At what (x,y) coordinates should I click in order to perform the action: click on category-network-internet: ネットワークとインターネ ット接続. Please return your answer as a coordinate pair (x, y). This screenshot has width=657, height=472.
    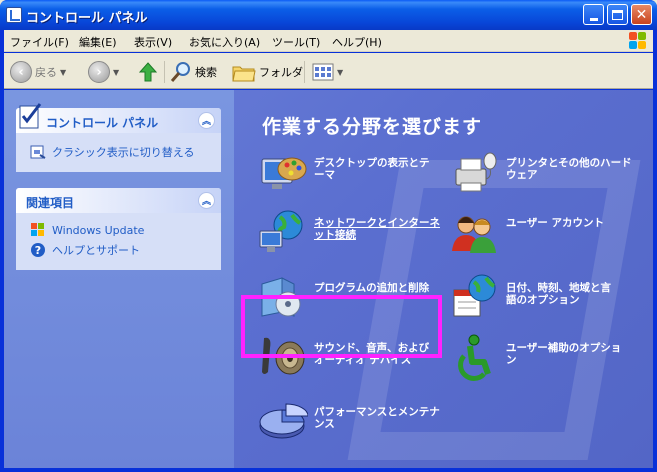
    Looking at the image, I should click on (349, 232).